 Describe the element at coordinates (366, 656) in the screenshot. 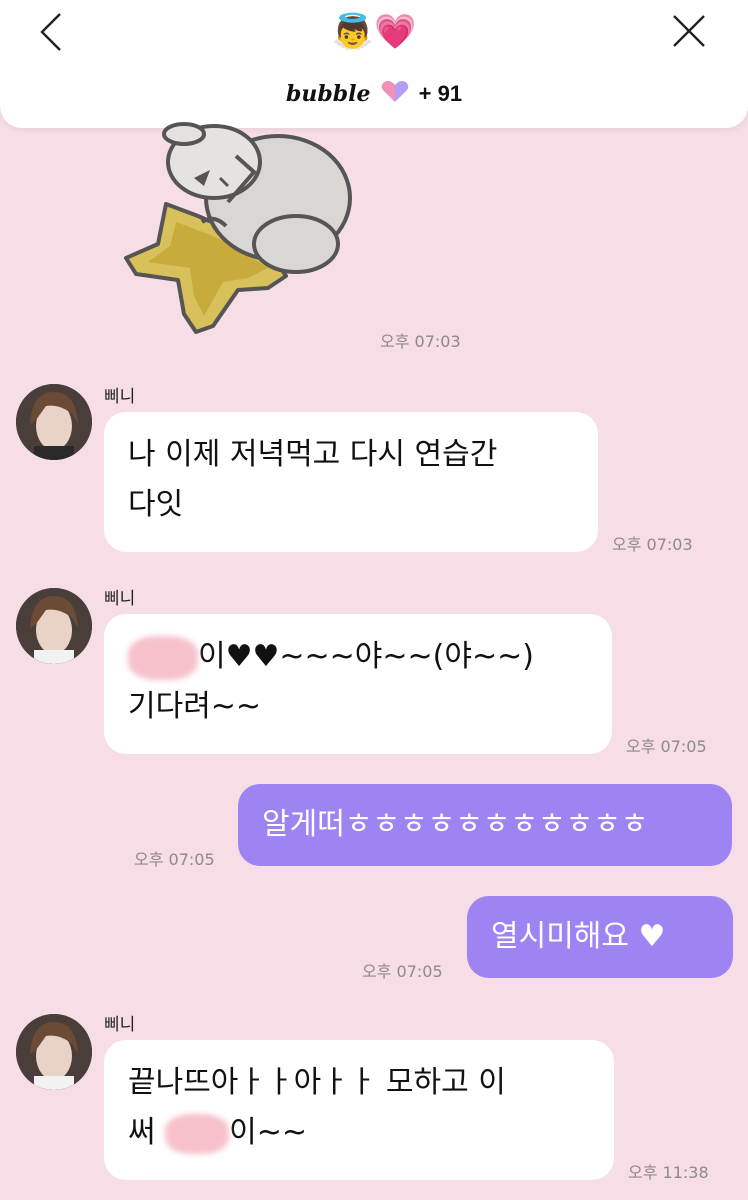

I see `message-text: 이♥♥~~~야~~(야~~)` at that location.